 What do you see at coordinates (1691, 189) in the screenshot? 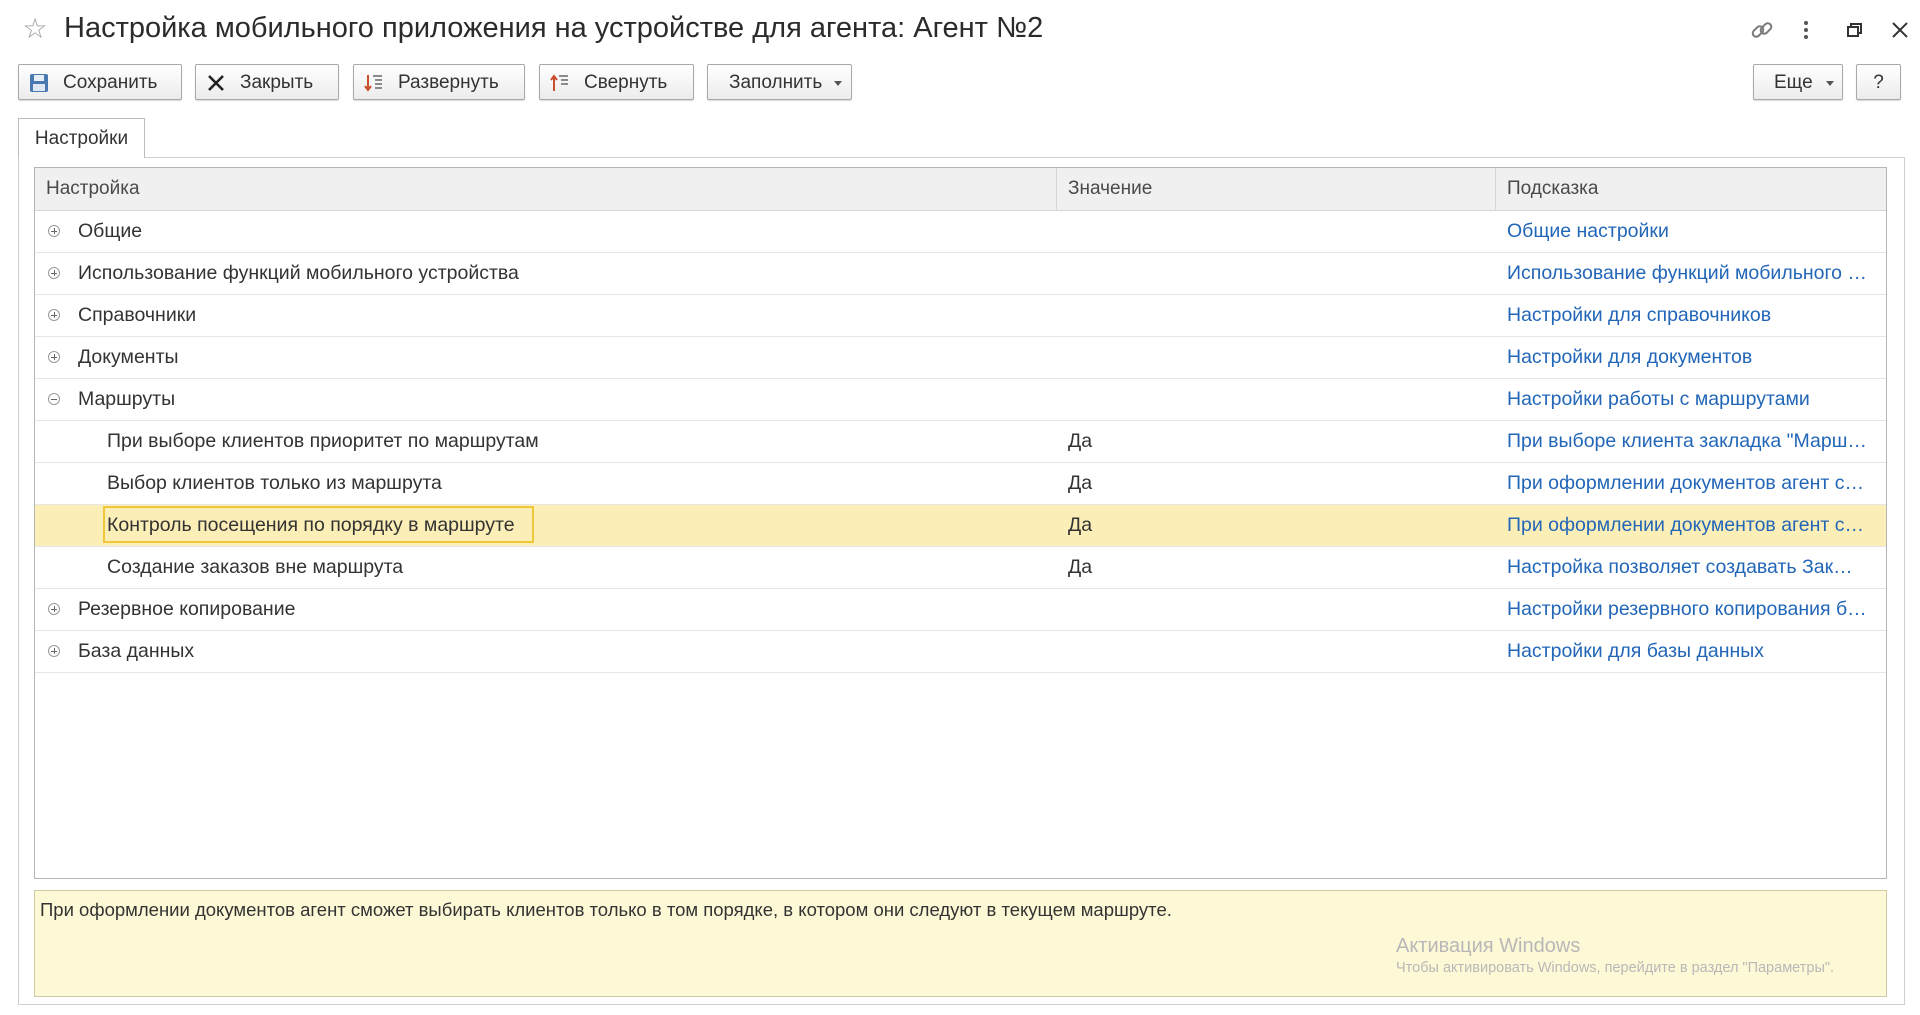
I see `column-header-hint: Подсказка` at bounding box center [1691, 189].